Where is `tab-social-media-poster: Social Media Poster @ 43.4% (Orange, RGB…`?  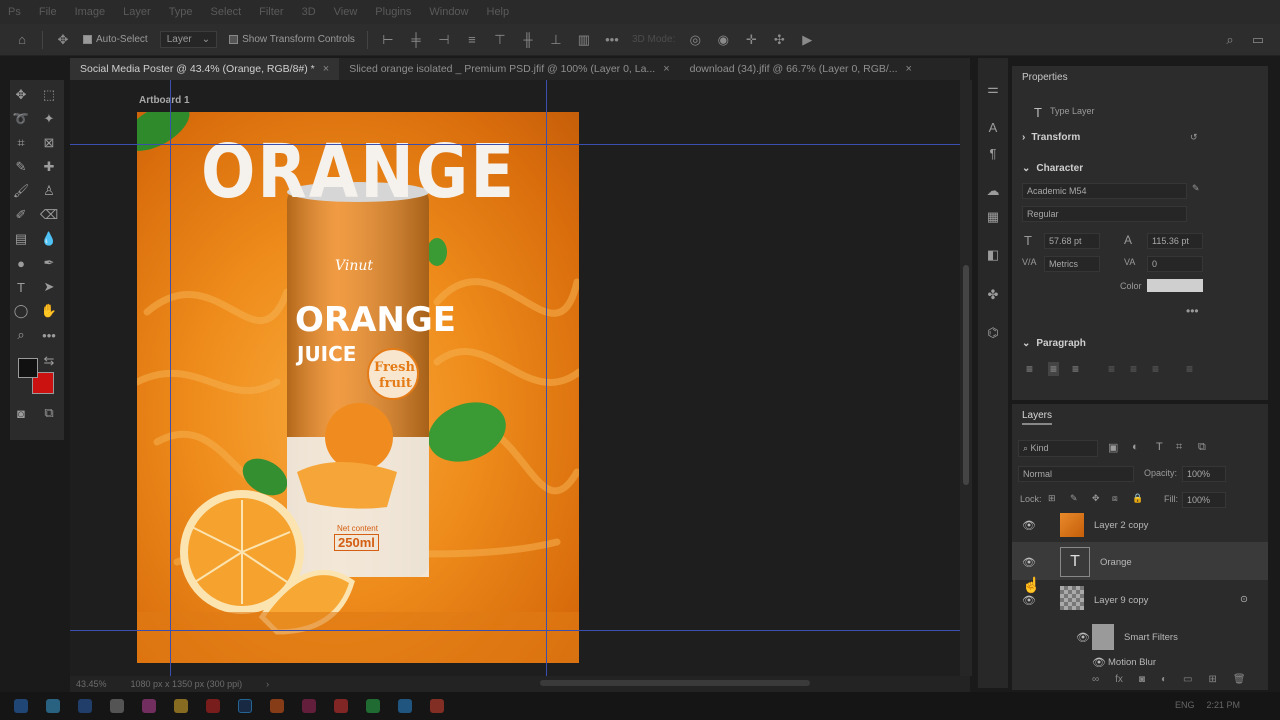 tab-social-media-poster: Social Media Poster @ 43.4% (Orange, RGB… is located at coordinates (205, 69).